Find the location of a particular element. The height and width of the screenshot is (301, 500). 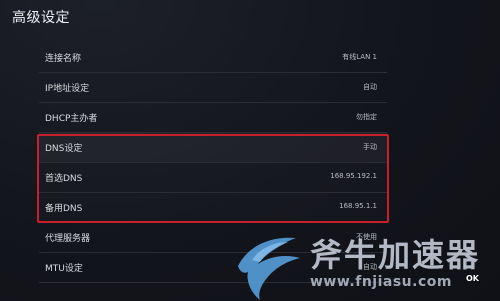

row-secondary-dns: 备用DNS 168.95.1.1 is located at coordinates (213, 208).